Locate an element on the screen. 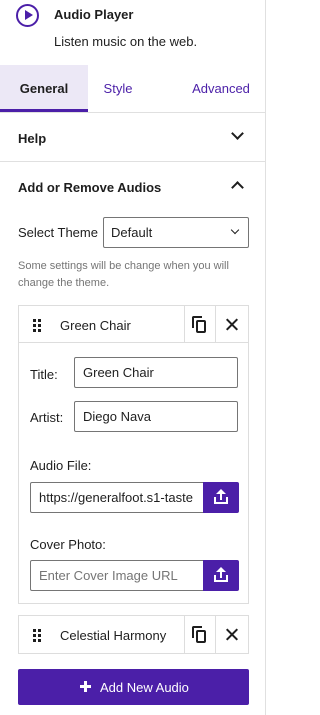 This screenshot has width=320, height=715. select-theme-label: Select Theme is located at coordinates (58, 232).